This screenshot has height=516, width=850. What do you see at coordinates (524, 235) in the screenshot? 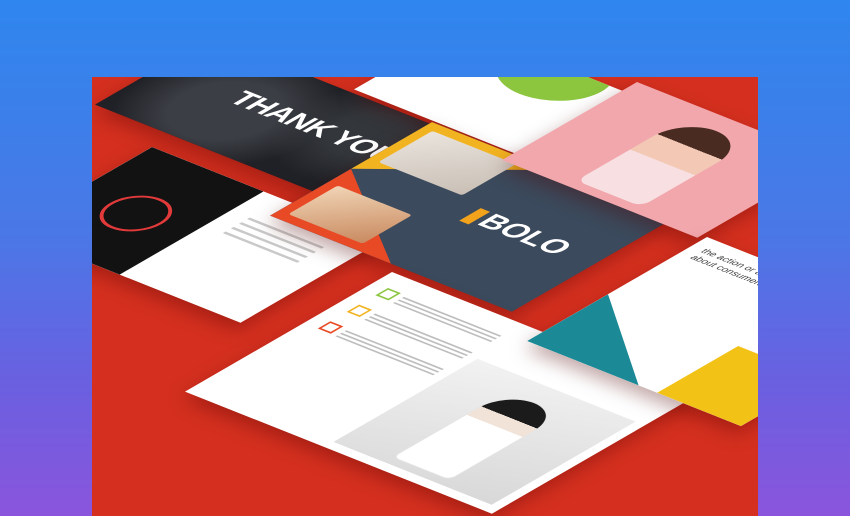
I see `bolo-logo-text: BOLO` at bounding box center [524, 235].